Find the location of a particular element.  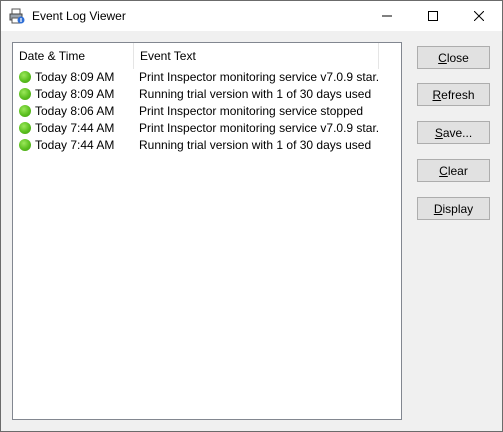

refresh-button: Refresh is located at coordinates (453, 94).